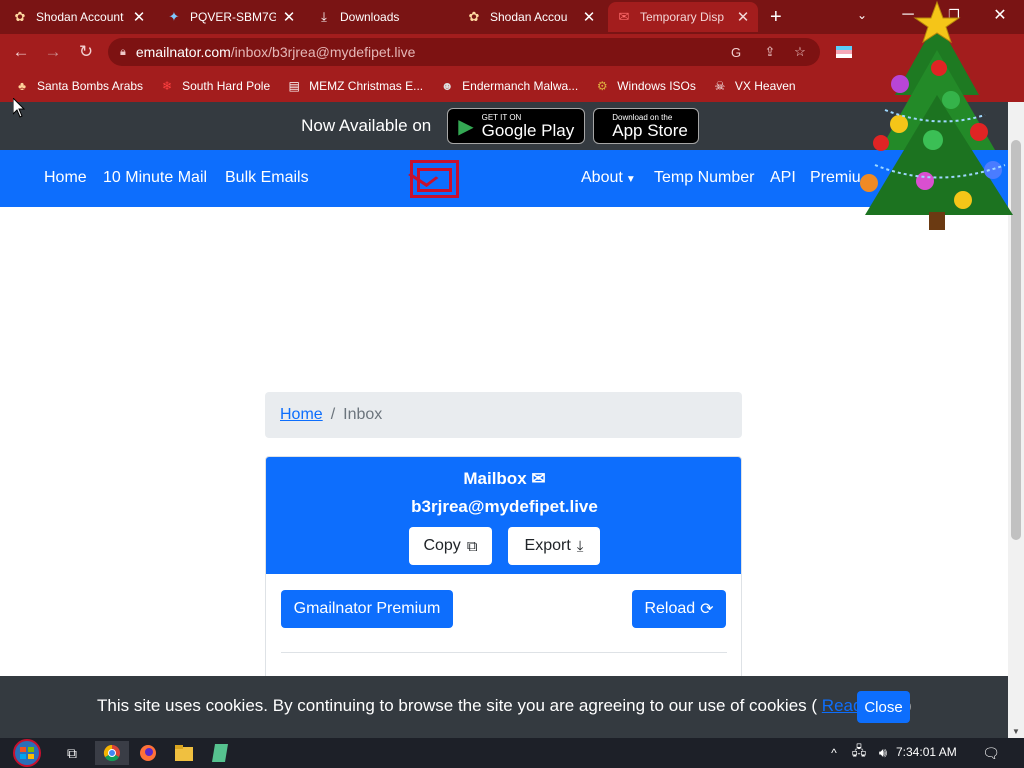 This screenshot has width=1024, height=768. I want to click on bookmark-vx-heaven: ☠ VX Heaven, so click(754, 86).